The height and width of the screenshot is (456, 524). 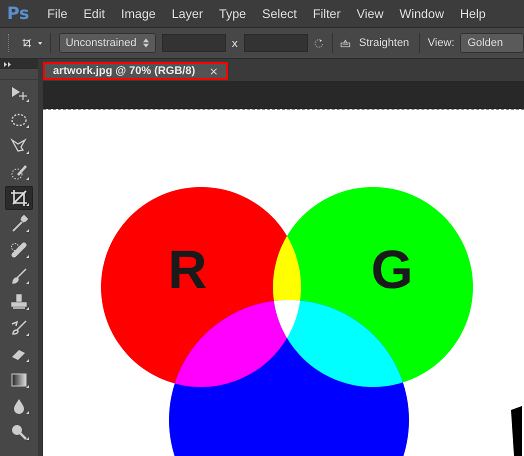 What do you see at coordinates (492, 43) in the screenshot?
I see `view-dropdown: Golden` at bounding box center [492, 43].